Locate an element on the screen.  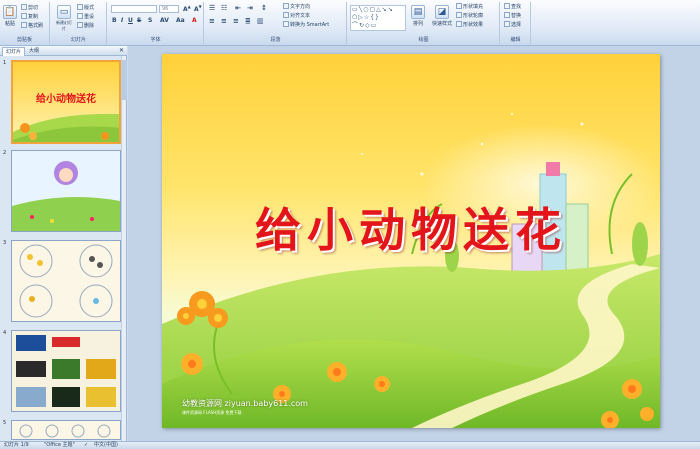
columns-icon: ▥ is located at coordinates (260, 21).